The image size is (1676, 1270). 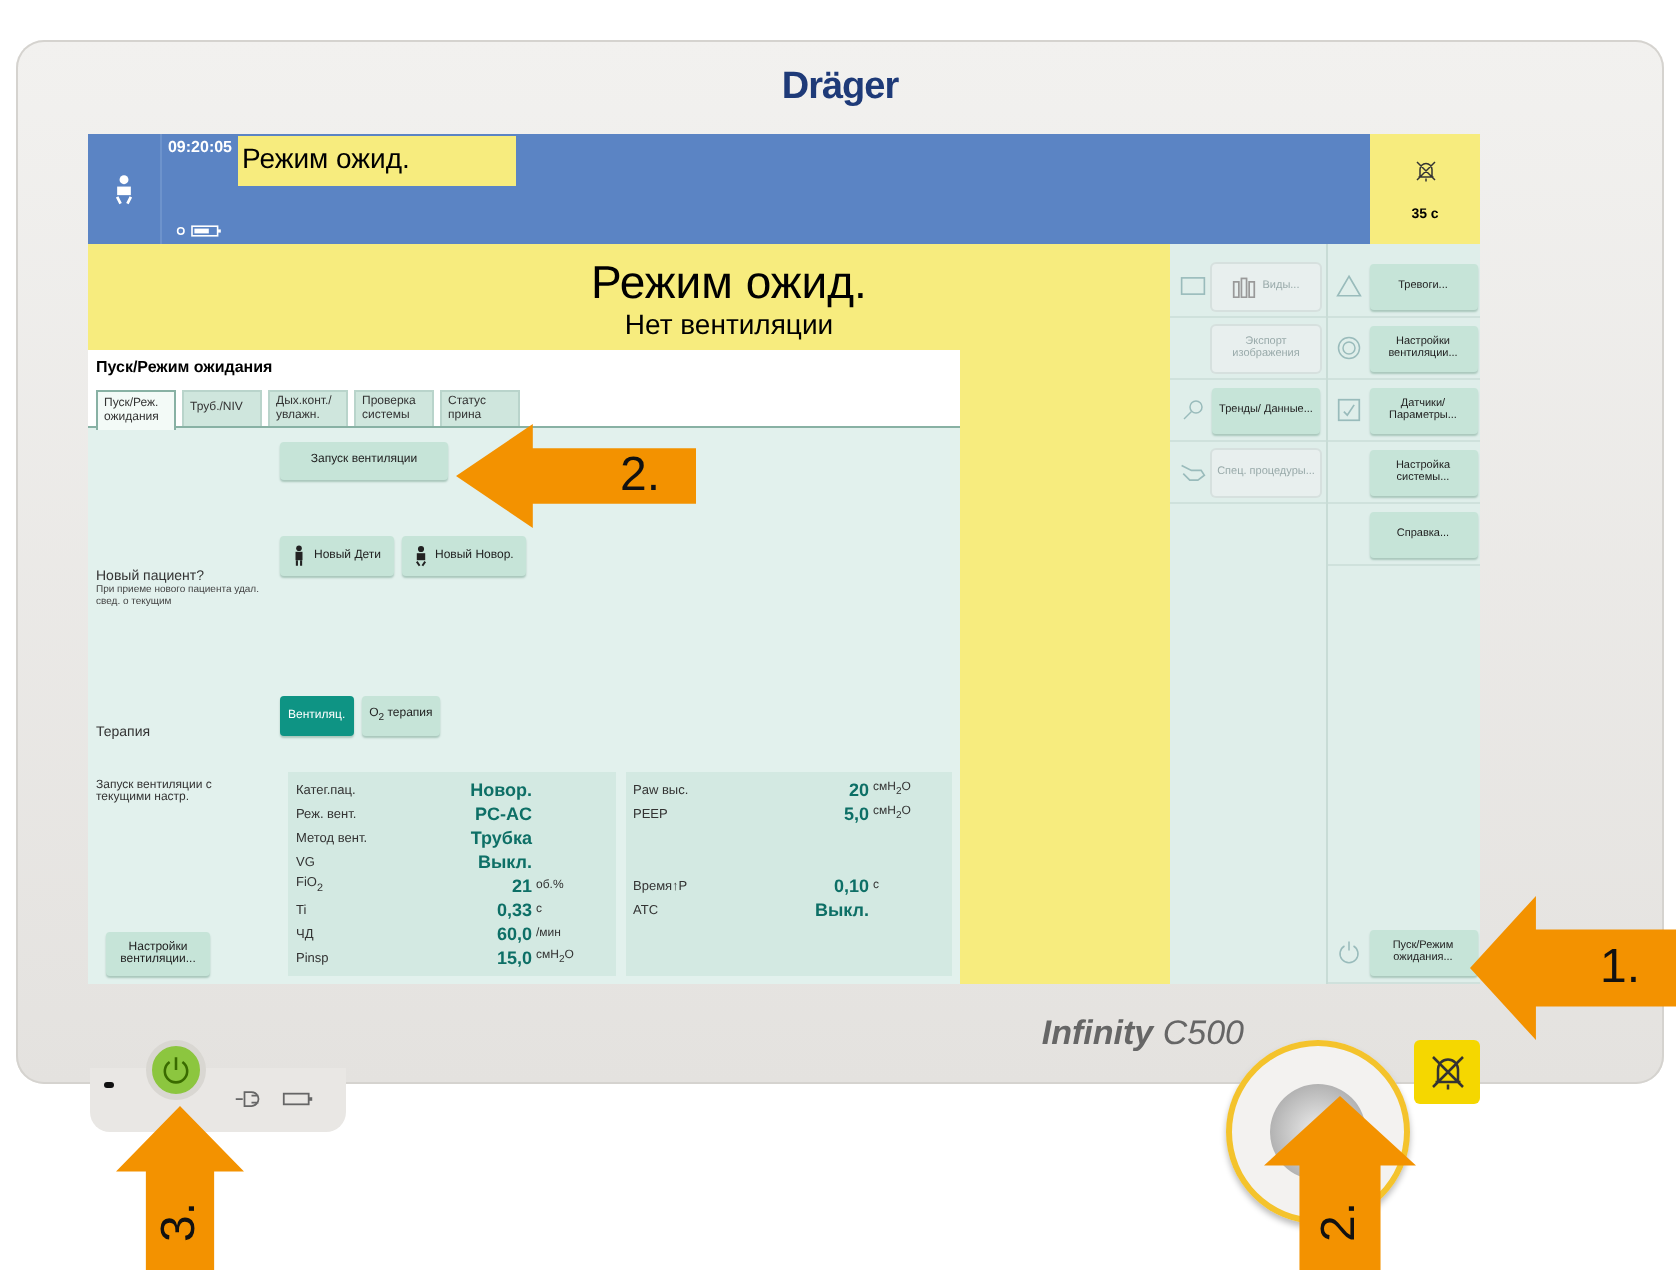 What do you see at coordinates (377, 161) in the screenshot?
I see `status-message: Режим ожид.` at bounding box center [377, 161].